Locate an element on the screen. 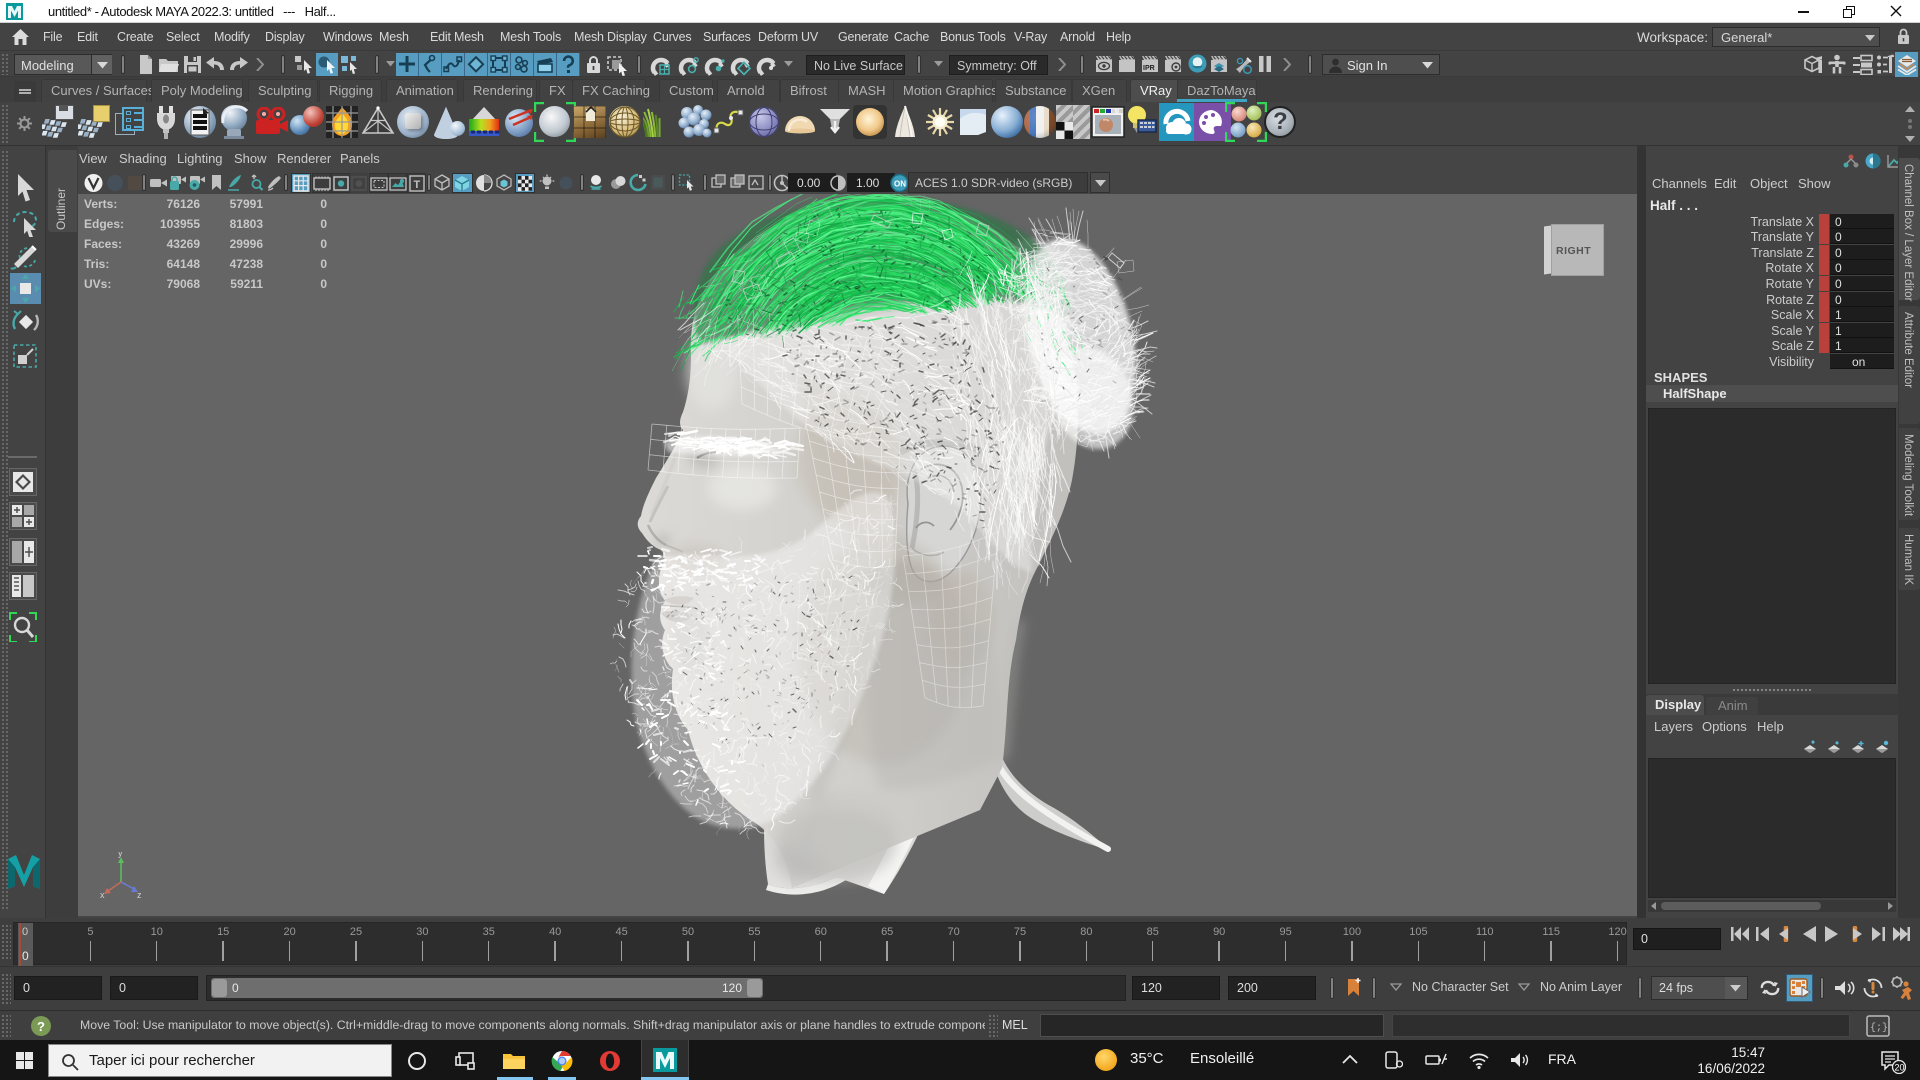 The width and height of the screenshot is (1920, 1080). svg-text: 20 is located at coordinates (1900, 1068).